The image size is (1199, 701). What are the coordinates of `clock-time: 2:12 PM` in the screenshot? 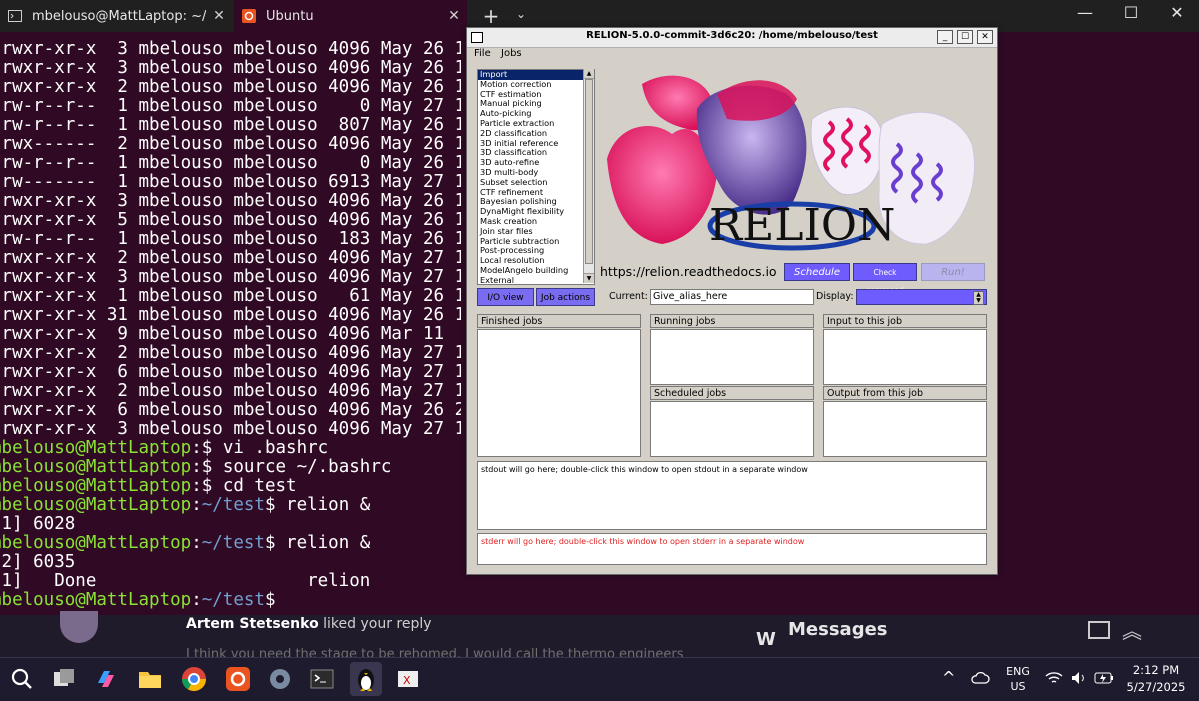 It's located at (1156, 670).